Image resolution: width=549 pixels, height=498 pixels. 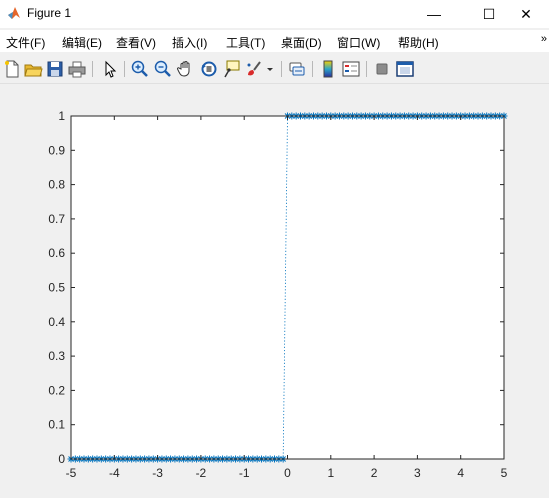 What do you see at coordinates (56, 390) in the screenshot?
I see `y-tick-label: 0.2` at bounding box center [56, 390].